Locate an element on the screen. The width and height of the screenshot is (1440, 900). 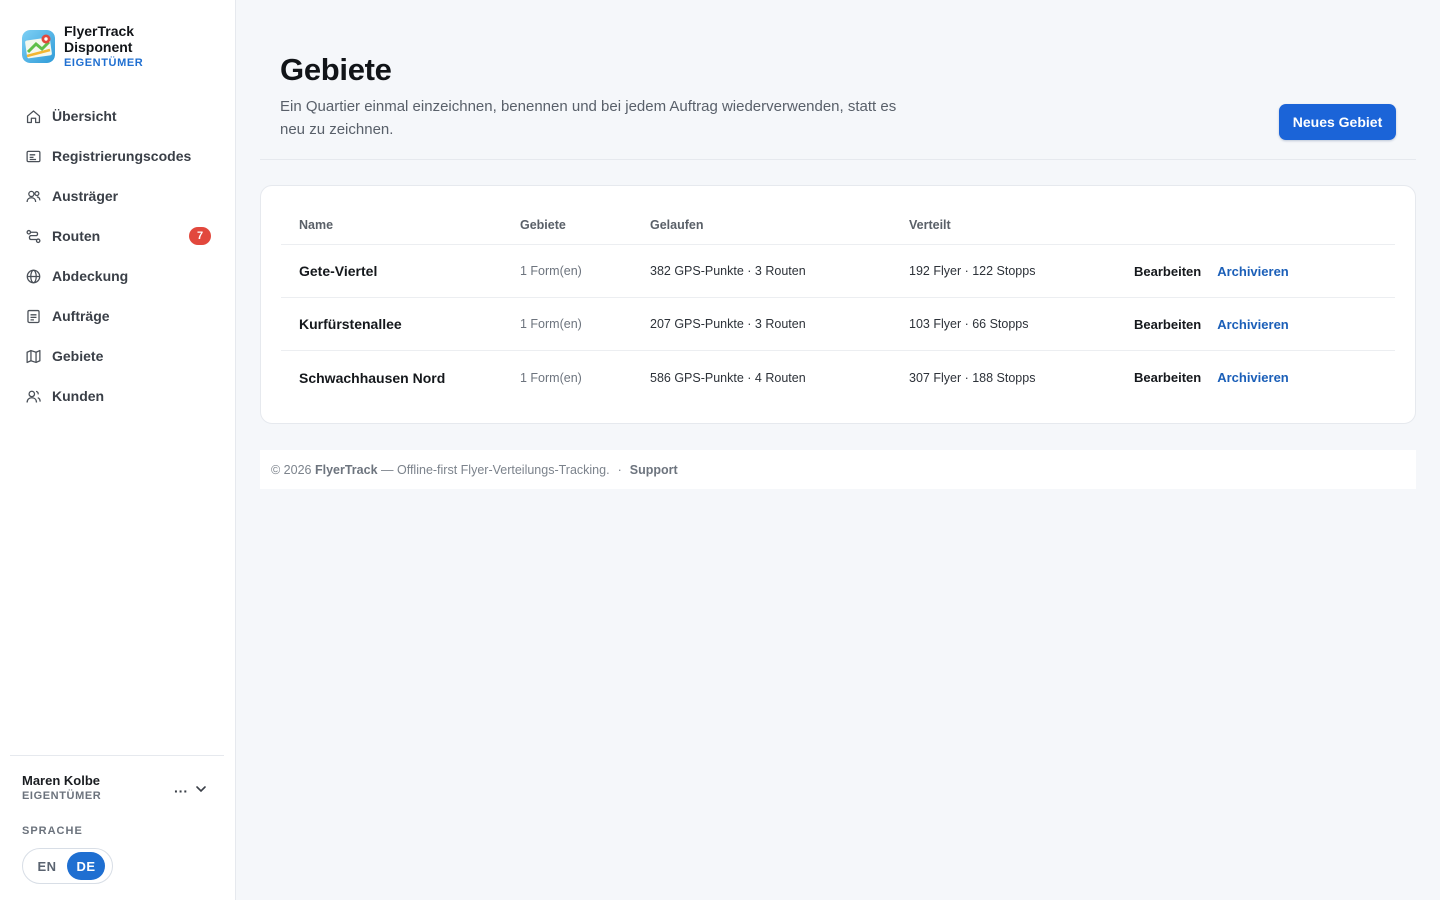
header-divider is located at coordinates (838, 159).